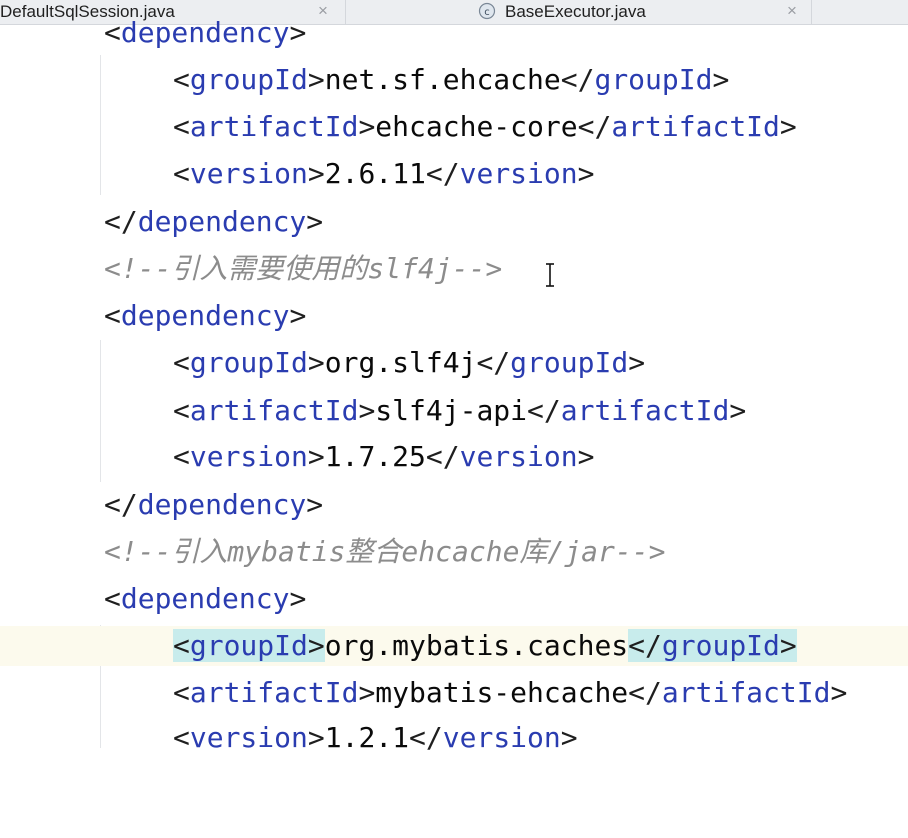 The image size is (908, 838). I want to click on code-line: <!--引入需要使用的slf4j-->, so click(454, 269).